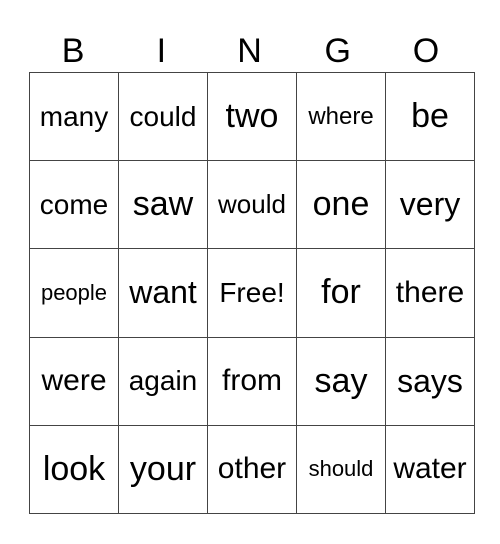  I want to click on header-letter-b: B, so click(73, 51).